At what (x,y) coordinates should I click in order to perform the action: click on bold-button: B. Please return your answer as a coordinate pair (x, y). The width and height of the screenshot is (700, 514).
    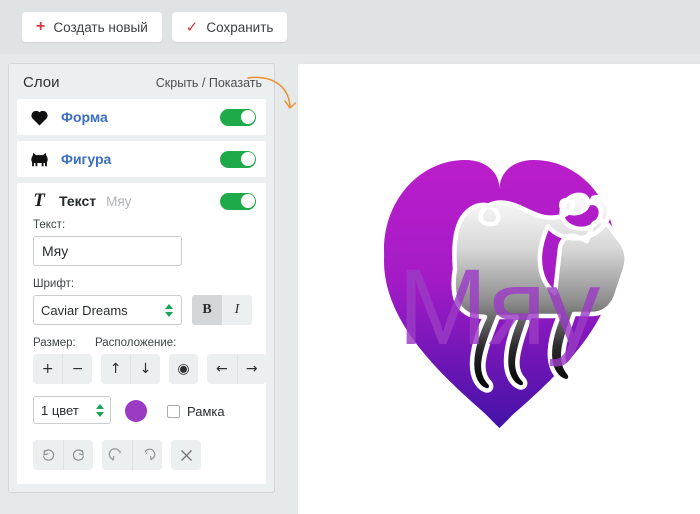
    Looking at the image, I should click on (207, 310).